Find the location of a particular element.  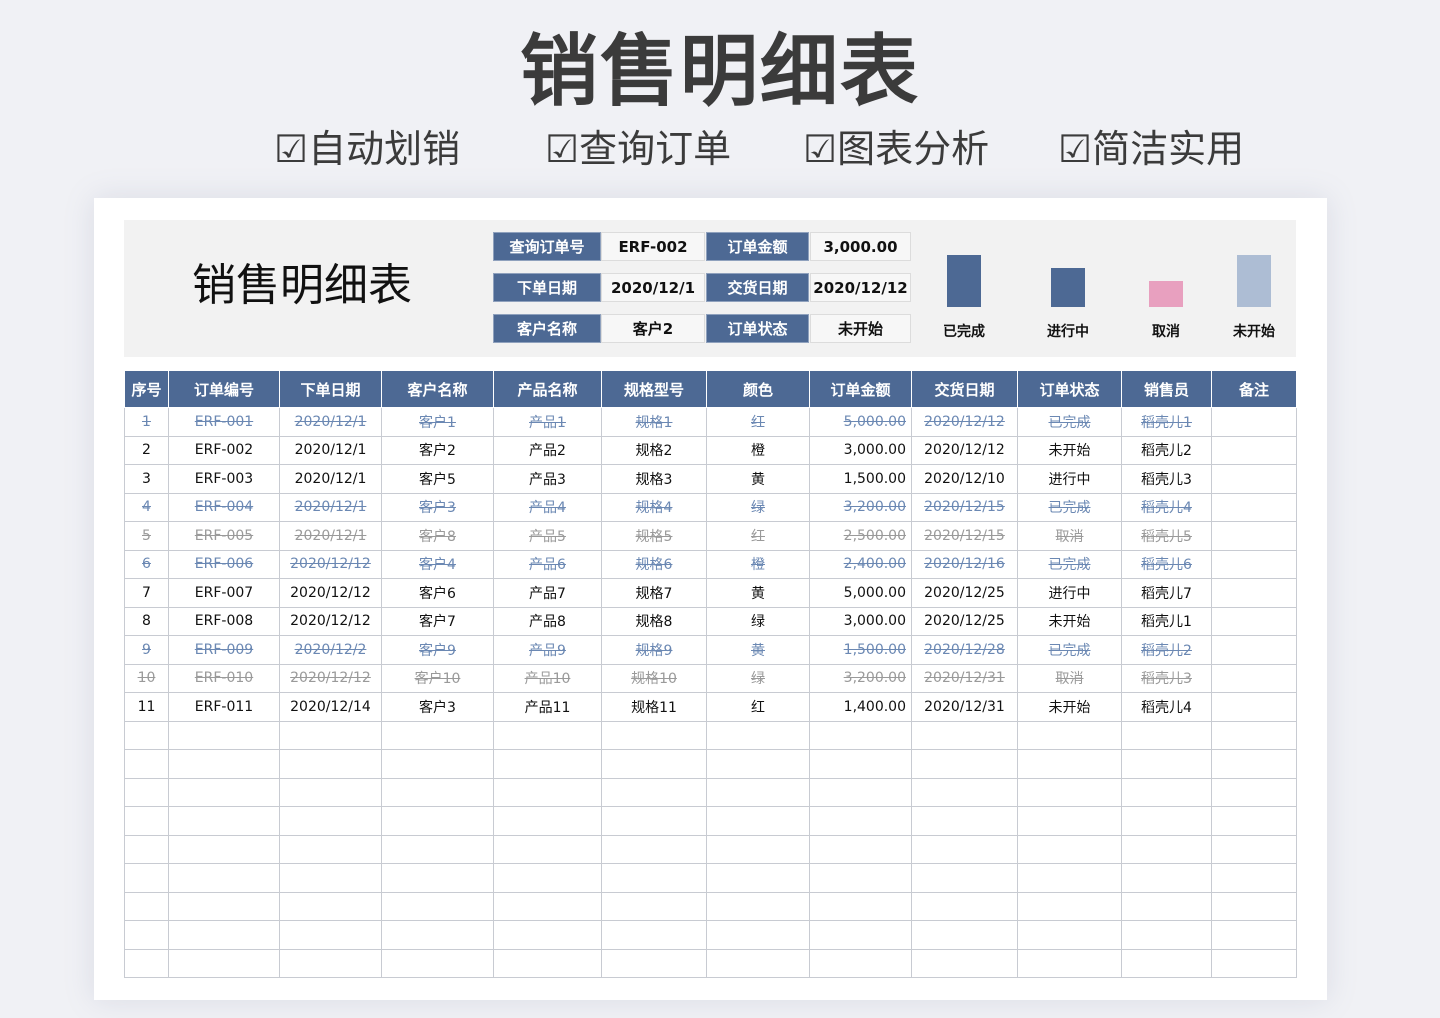

column-header: 颜色 is located at coordinates (758, 389).